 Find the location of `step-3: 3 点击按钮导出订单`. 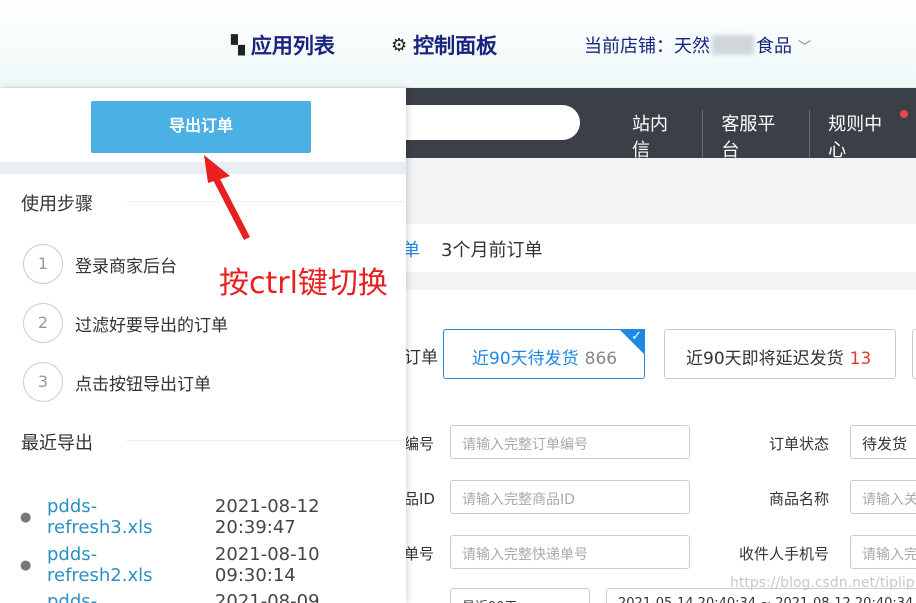

step-3: 3 点击按钮导出订单 is located at coordinates (117, 382).